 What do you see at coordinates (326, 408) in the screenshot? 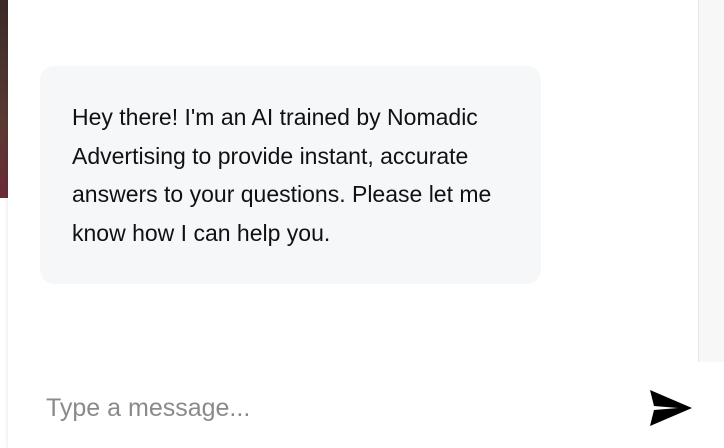
I see `message-input` at bounding box center [326, 408].